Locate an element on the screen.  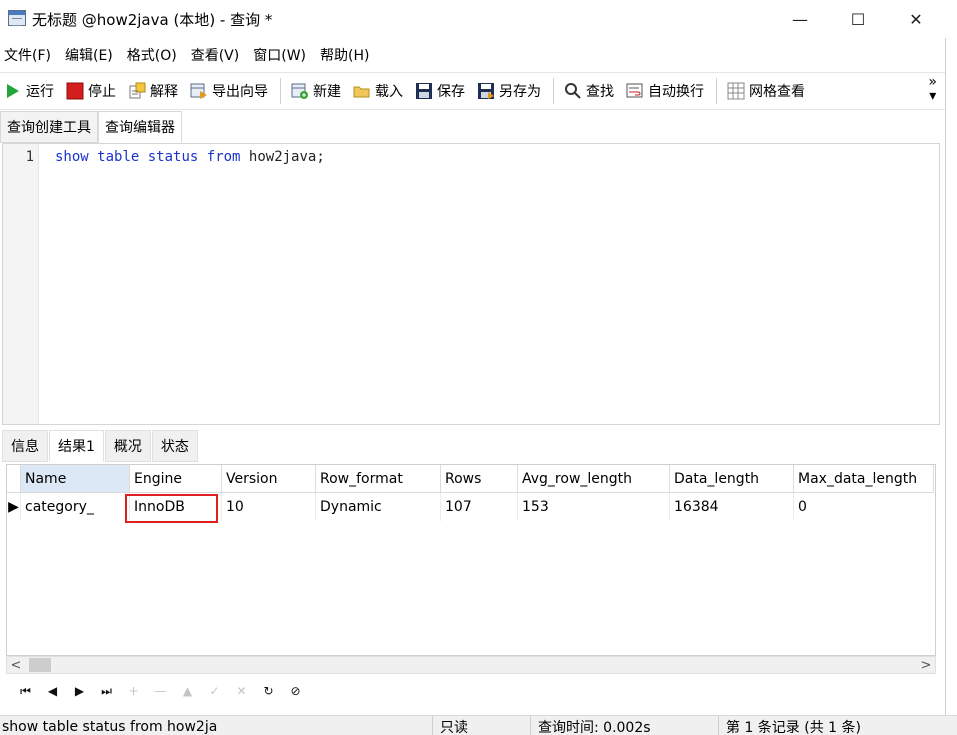
previous-record-icon: ◀ is located at coordinates (52, 691).